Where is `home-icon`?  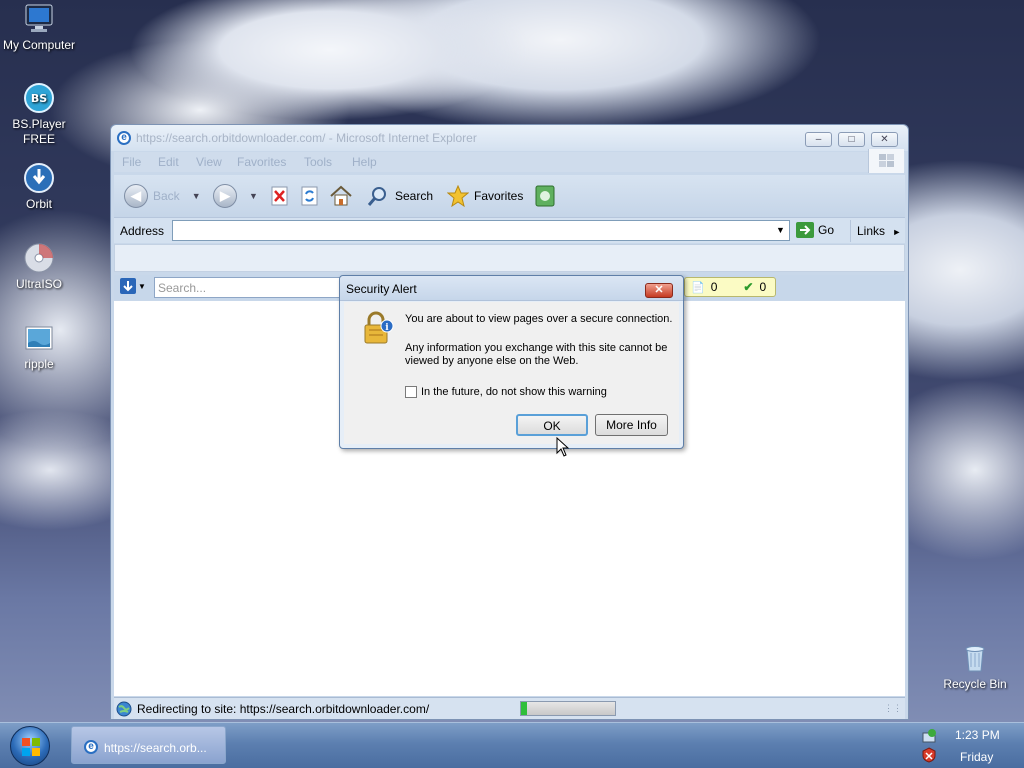 home-icon is located at coordinates (341, 195).